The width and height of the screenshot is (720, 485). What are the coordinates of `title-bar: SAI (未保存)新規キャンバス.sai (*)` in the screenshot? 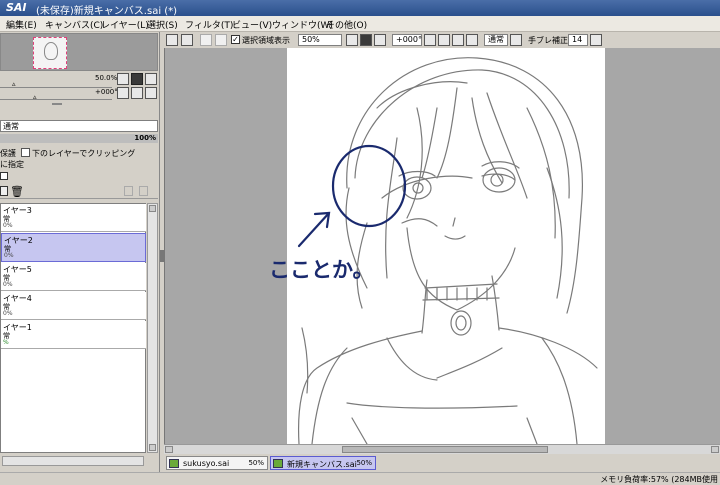 It's located at (360, 8).